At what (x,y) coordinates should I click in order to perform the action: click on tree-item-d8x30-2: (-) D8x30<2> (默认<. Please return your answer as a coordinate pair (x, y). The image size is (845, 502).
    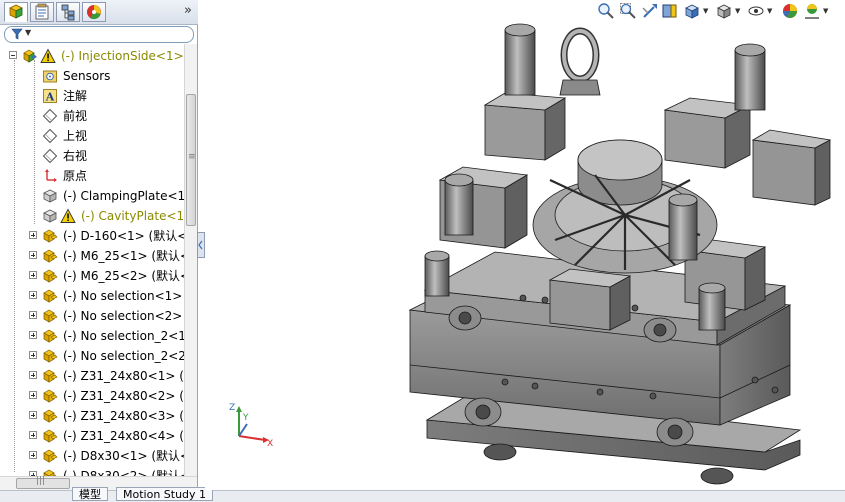
    Looking at the image, I should click on (92, 471).